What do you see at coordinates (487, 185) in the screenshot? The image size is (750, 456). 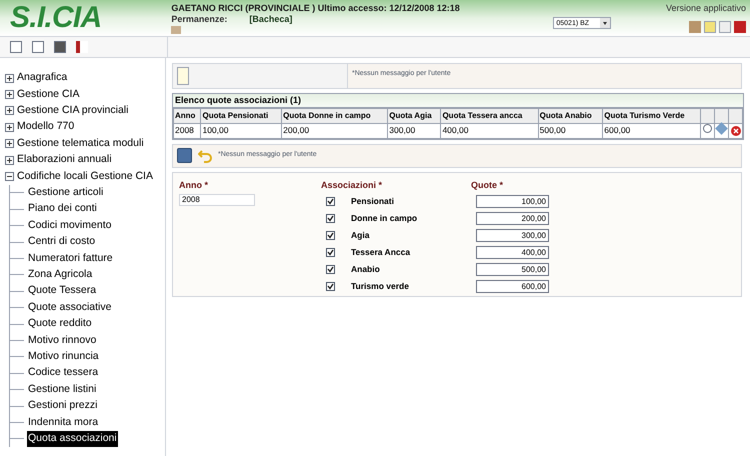 I see `field-label: Quote *` at bounding box center [487, 185].